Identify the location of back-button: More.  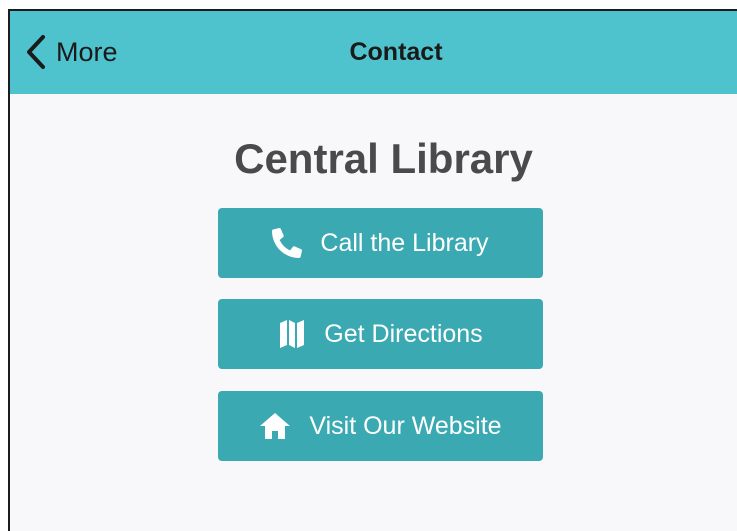
(72, 52).